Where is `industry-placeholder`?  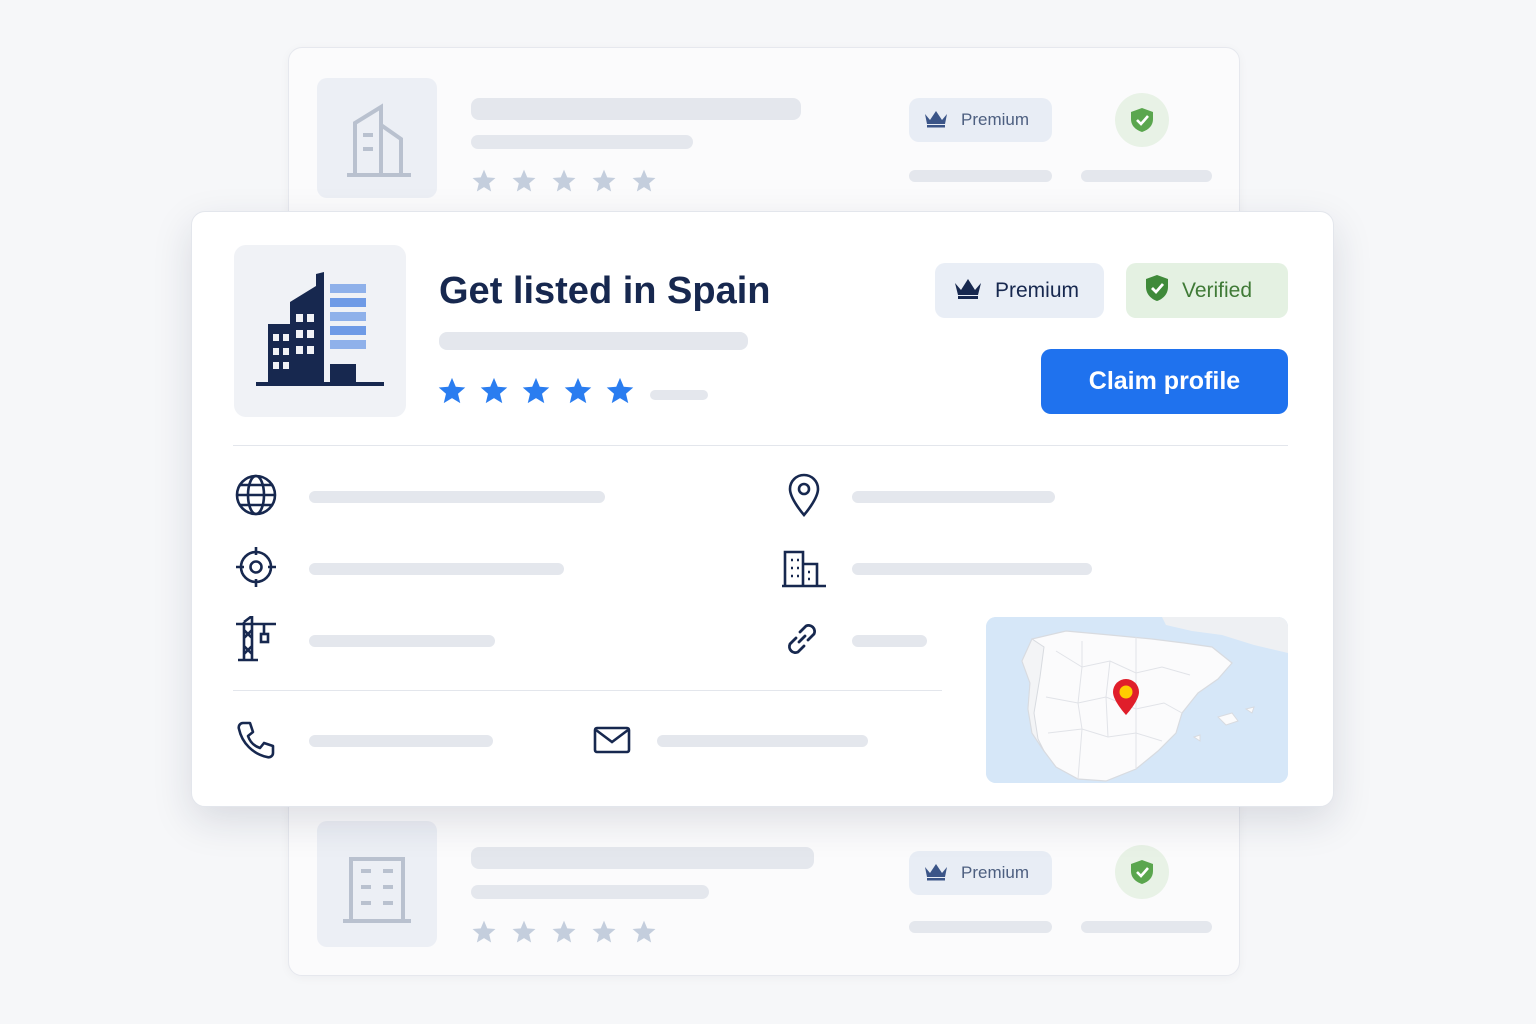
industry-placeholder is located at coordinates (402, 641).